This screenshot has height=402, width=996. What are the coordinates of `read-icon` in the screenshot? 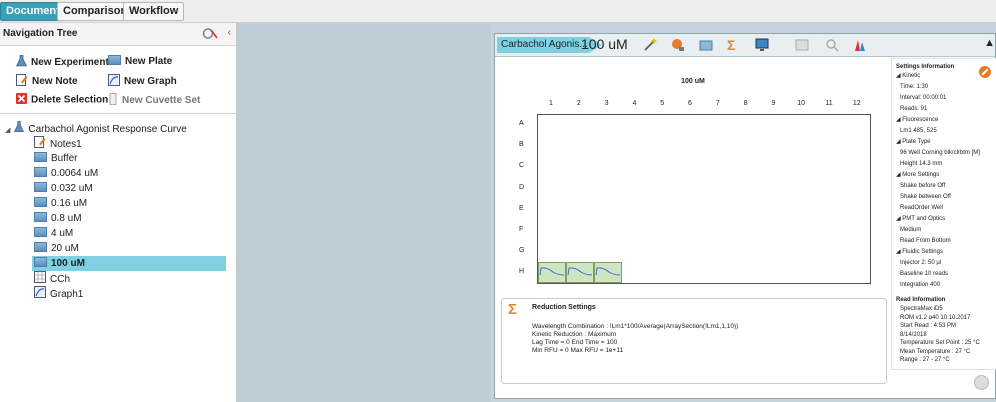 It's located at (678, 45).